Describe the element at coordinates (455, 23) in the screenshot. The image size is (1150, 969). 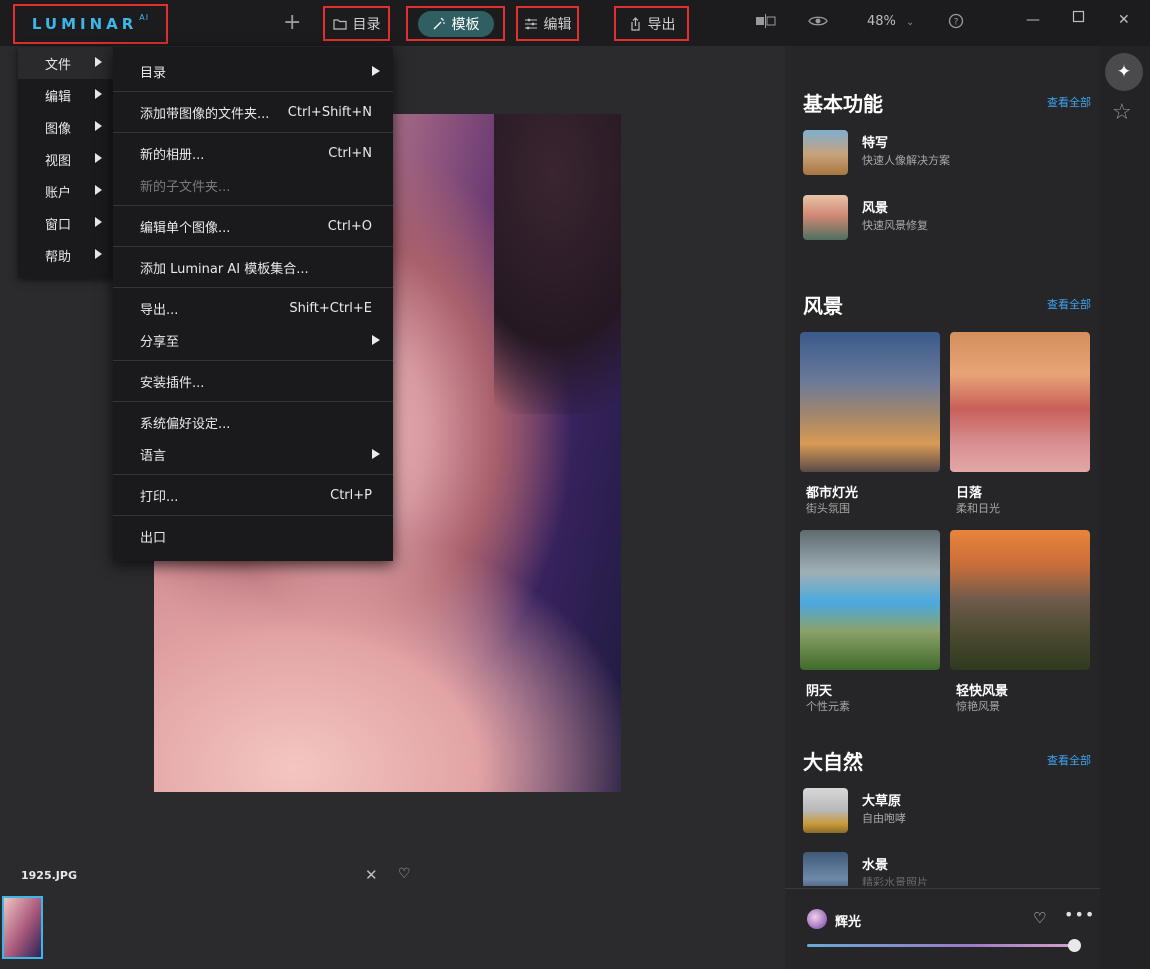
I see `templates-button: 模板` at that location.